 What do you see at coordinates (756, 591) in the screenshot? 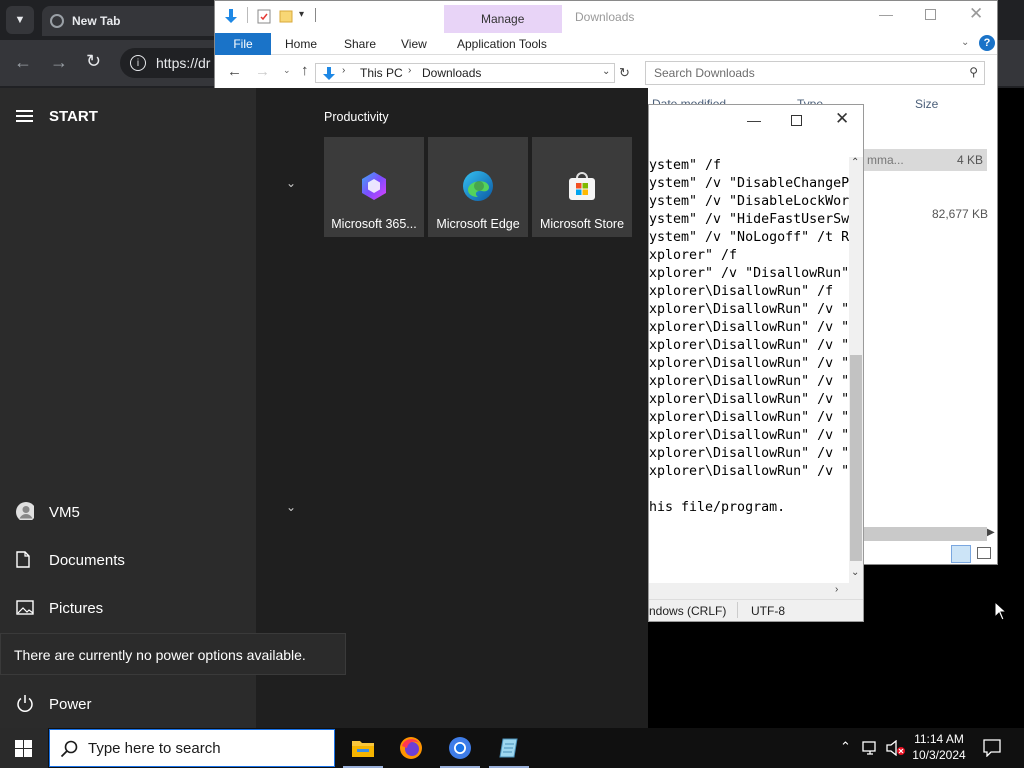
I see `horizontal-scrollbar: ›` at bounding box center [756, 591].